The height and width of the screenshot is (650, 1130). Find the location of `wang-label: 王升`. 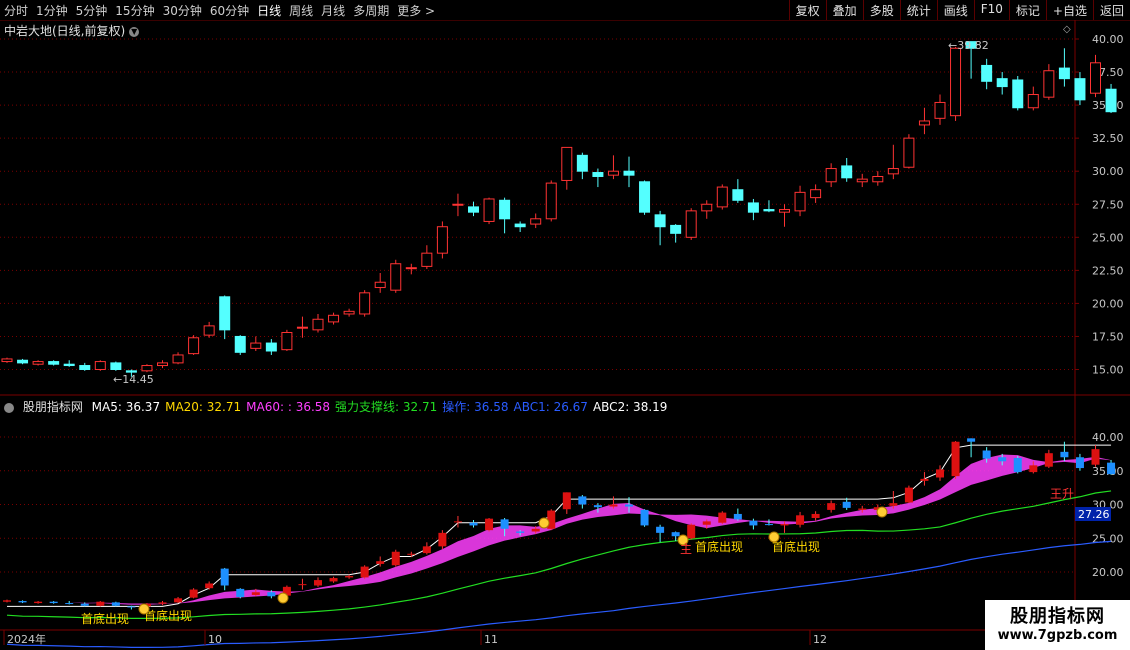

wang-label: 王升 is located at coordinates (1062, 494).